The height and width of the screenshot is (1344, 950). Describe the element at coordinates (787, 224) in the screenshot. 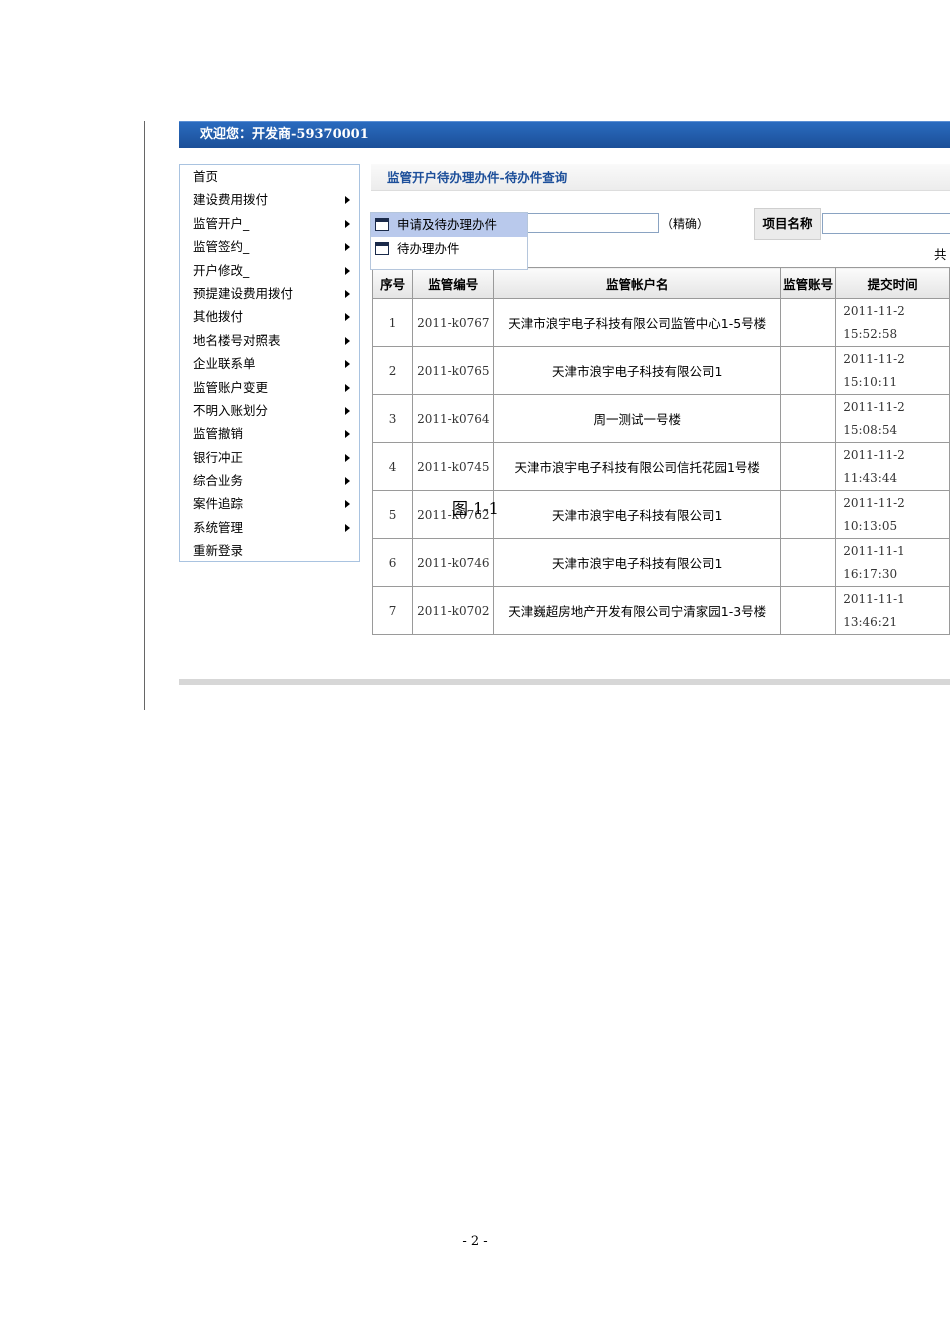

I see `project-name-label: 项目名称` at that location.